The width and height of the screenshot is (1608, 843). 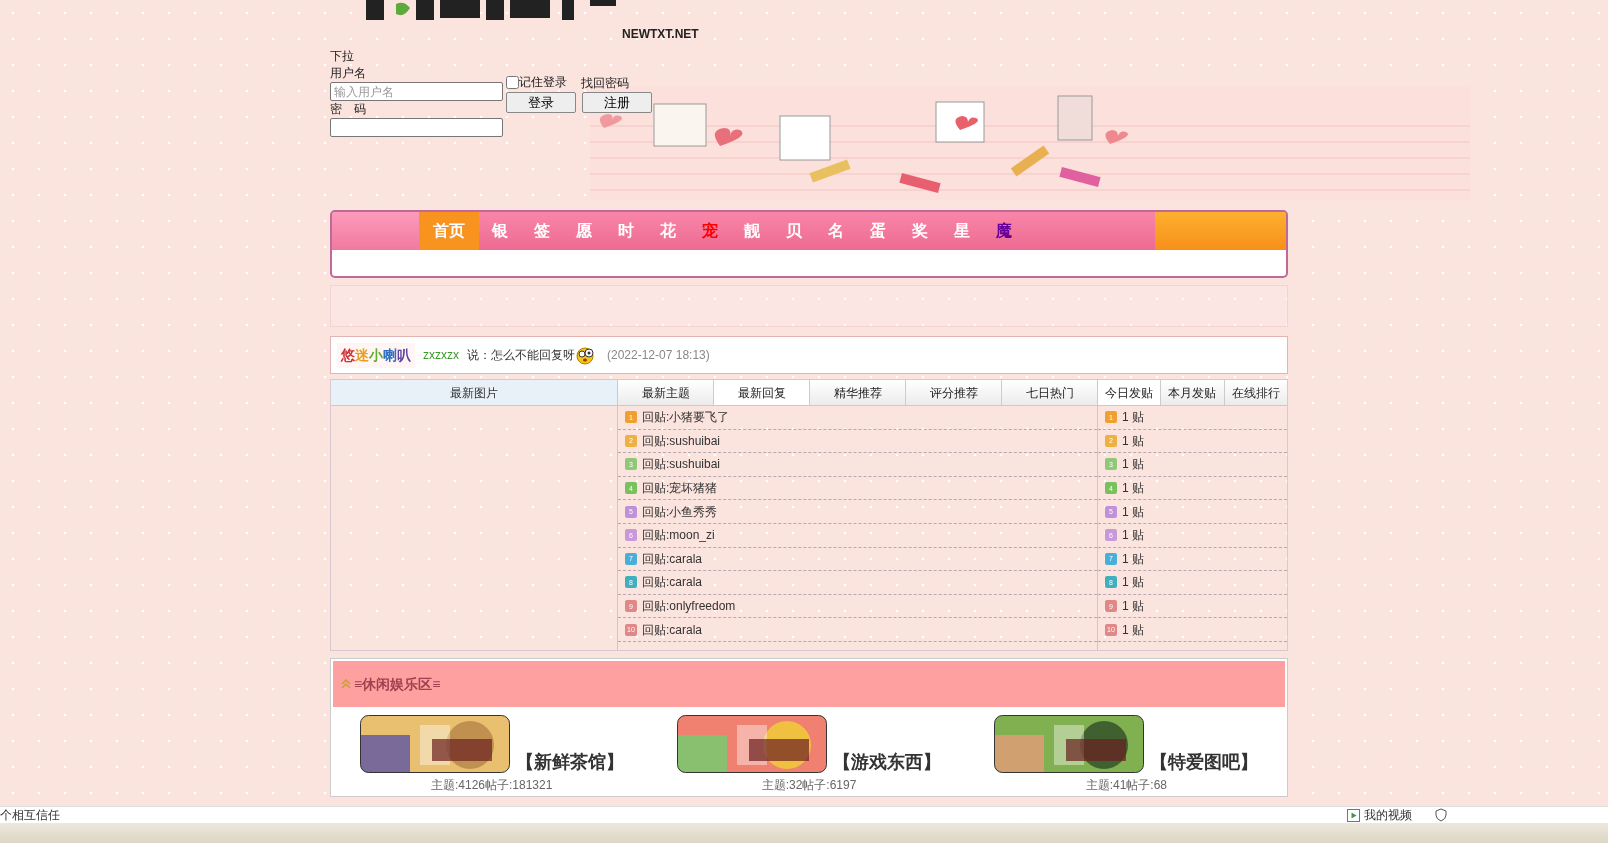 I want to click on pictures-heading: 最新图片, so click(x=474, y=393).